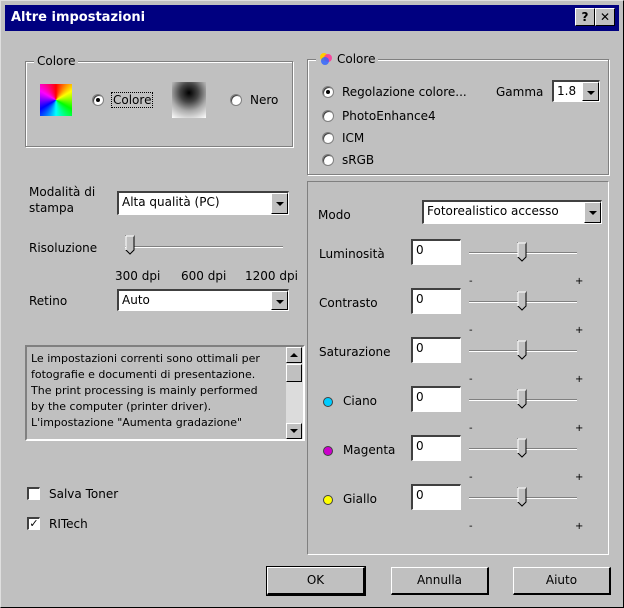  What do you see at coordinates (348, 303) in the screenshot?
I see `adjust-label: Contrasto` at bounding box center [348, 303].